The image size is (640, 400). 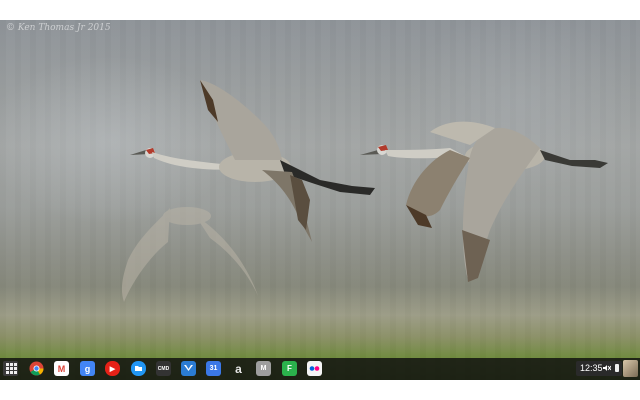 What do you see at coordinates (61, 368) in the screenshot?
I see `gmail-icon: M` at bounding box center [61, 368].